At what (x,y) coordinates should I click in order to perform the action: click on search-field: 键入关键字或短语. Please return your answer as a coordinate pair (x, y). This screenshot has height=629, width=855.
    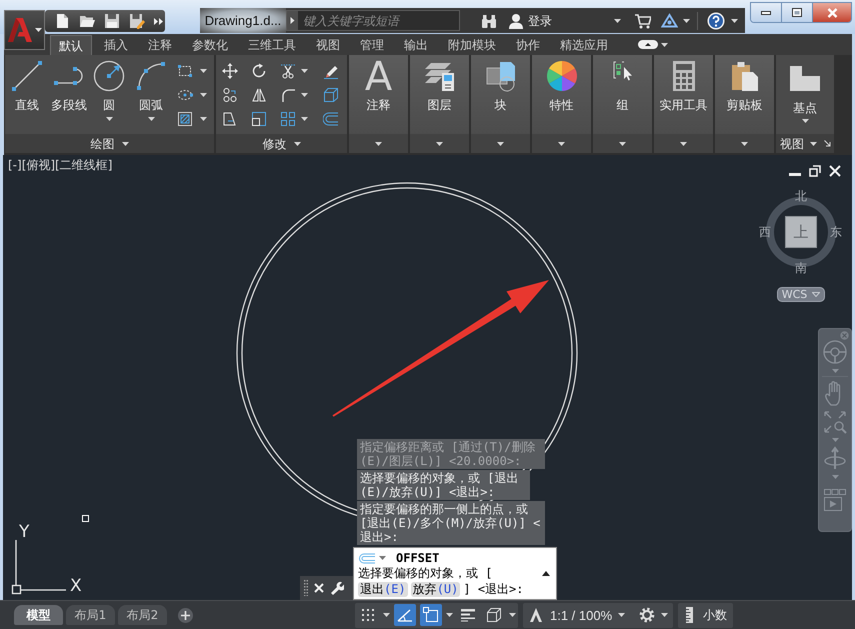
    Looking at the image, I should click on (373, 20).